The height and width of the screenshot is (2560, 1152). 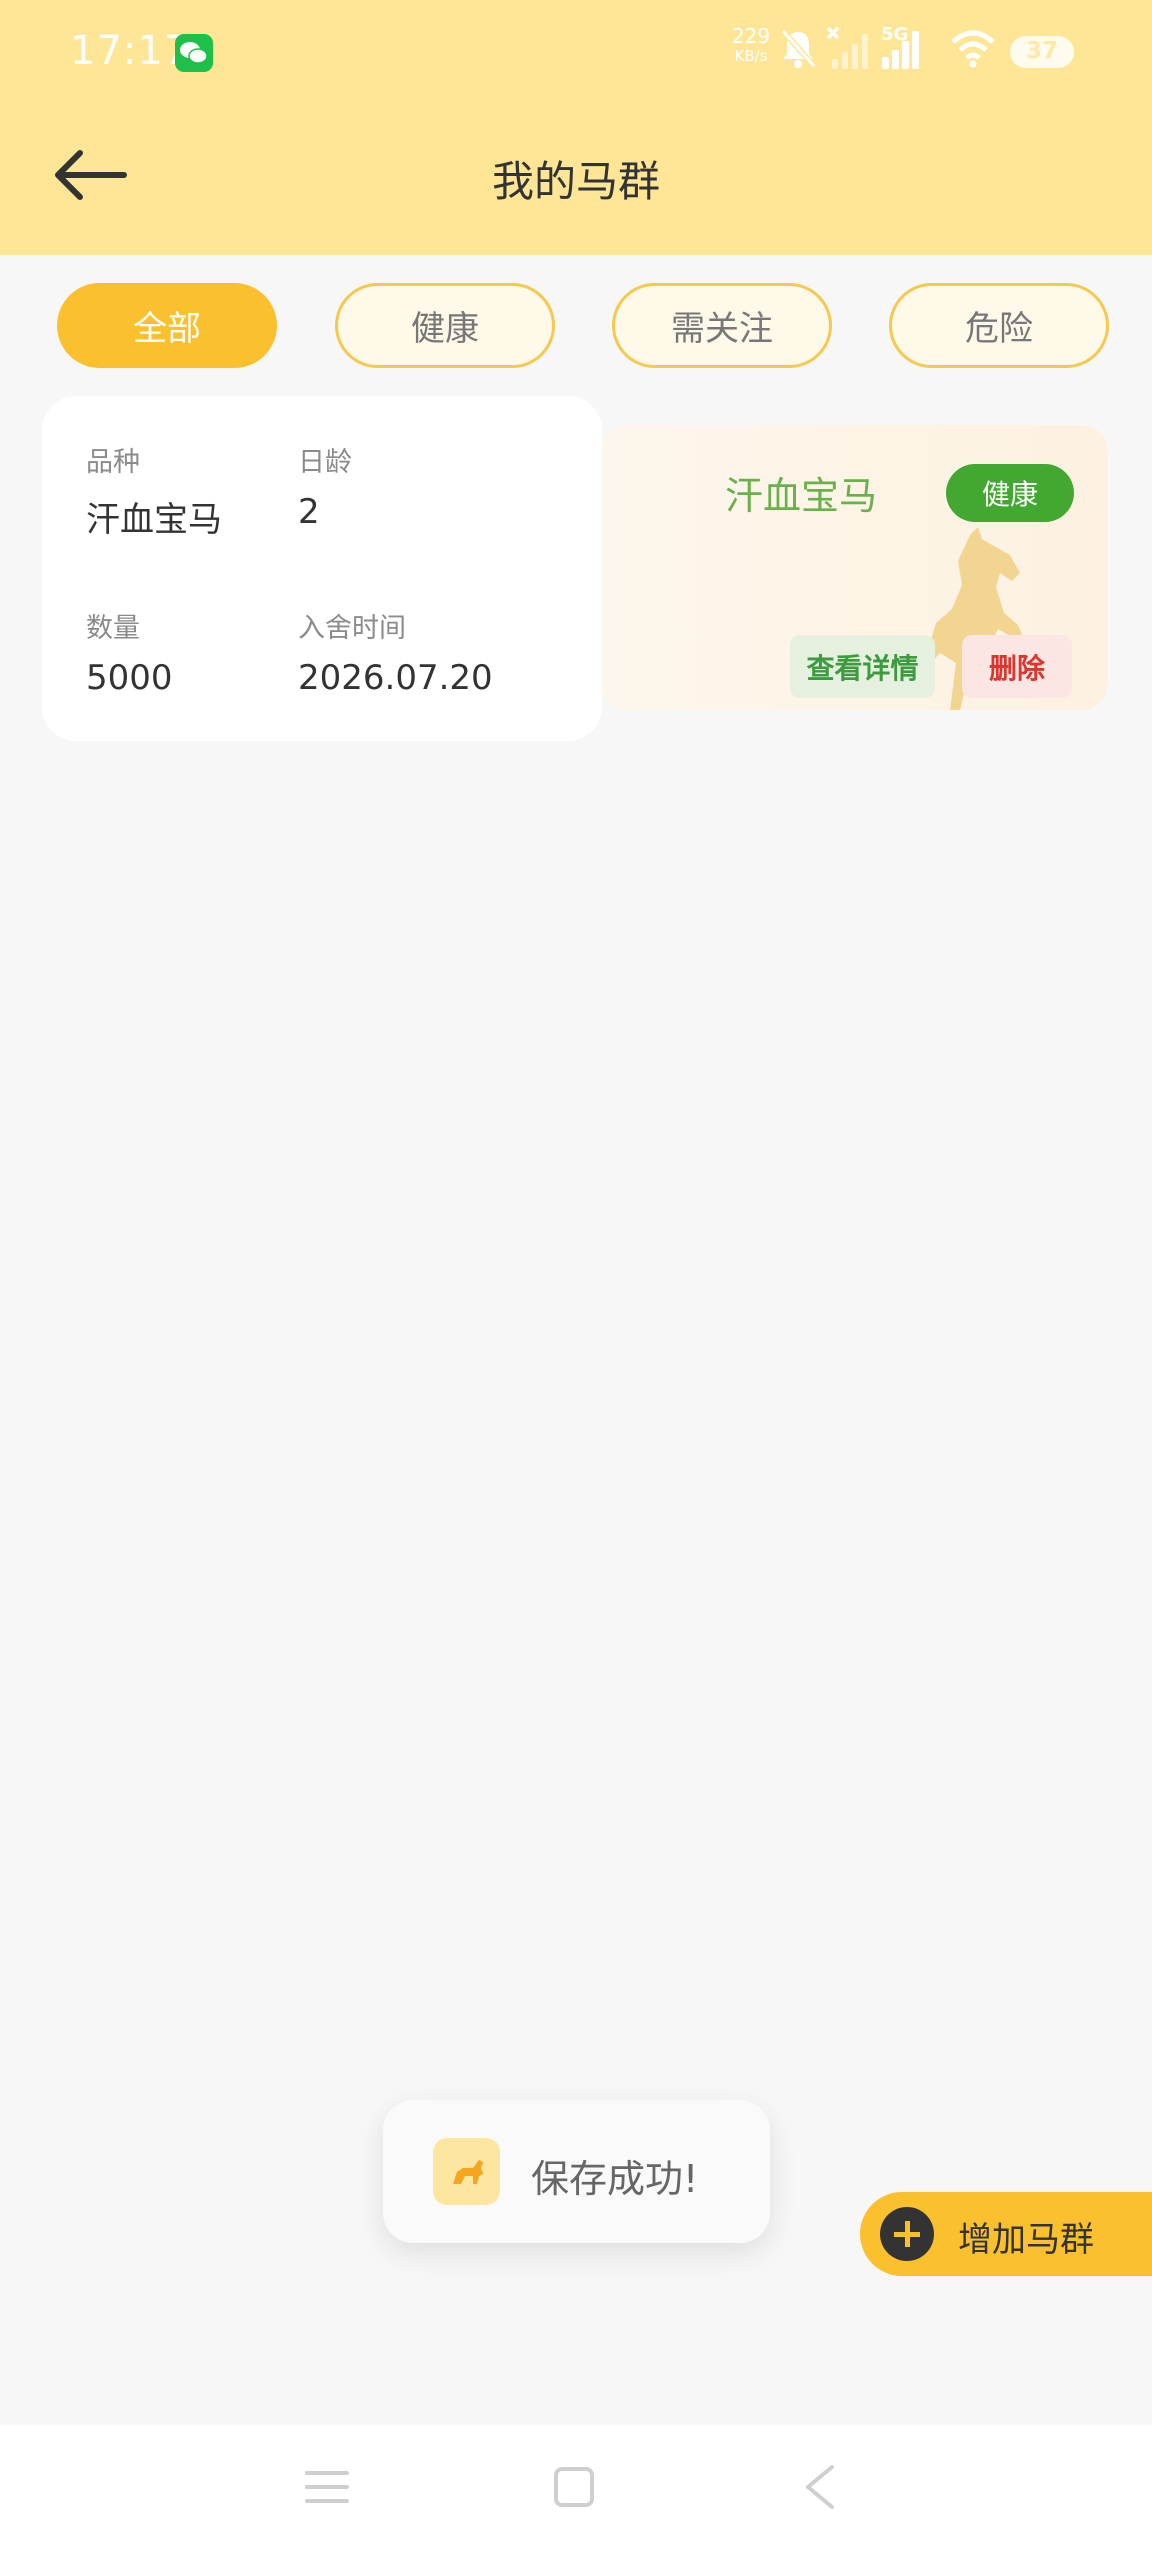 What do you see at coordinates (130, 51) in the screenshot?
I see `status-time: 17:17` at bounding box center [130, 51].